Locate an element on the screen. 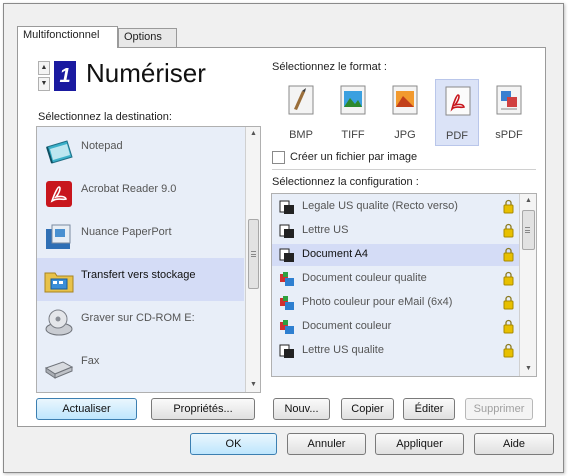 This screenshot has height=476, width=568. configuration-scrollbar: ▲ ▼ is located at coordinates (527, 285).